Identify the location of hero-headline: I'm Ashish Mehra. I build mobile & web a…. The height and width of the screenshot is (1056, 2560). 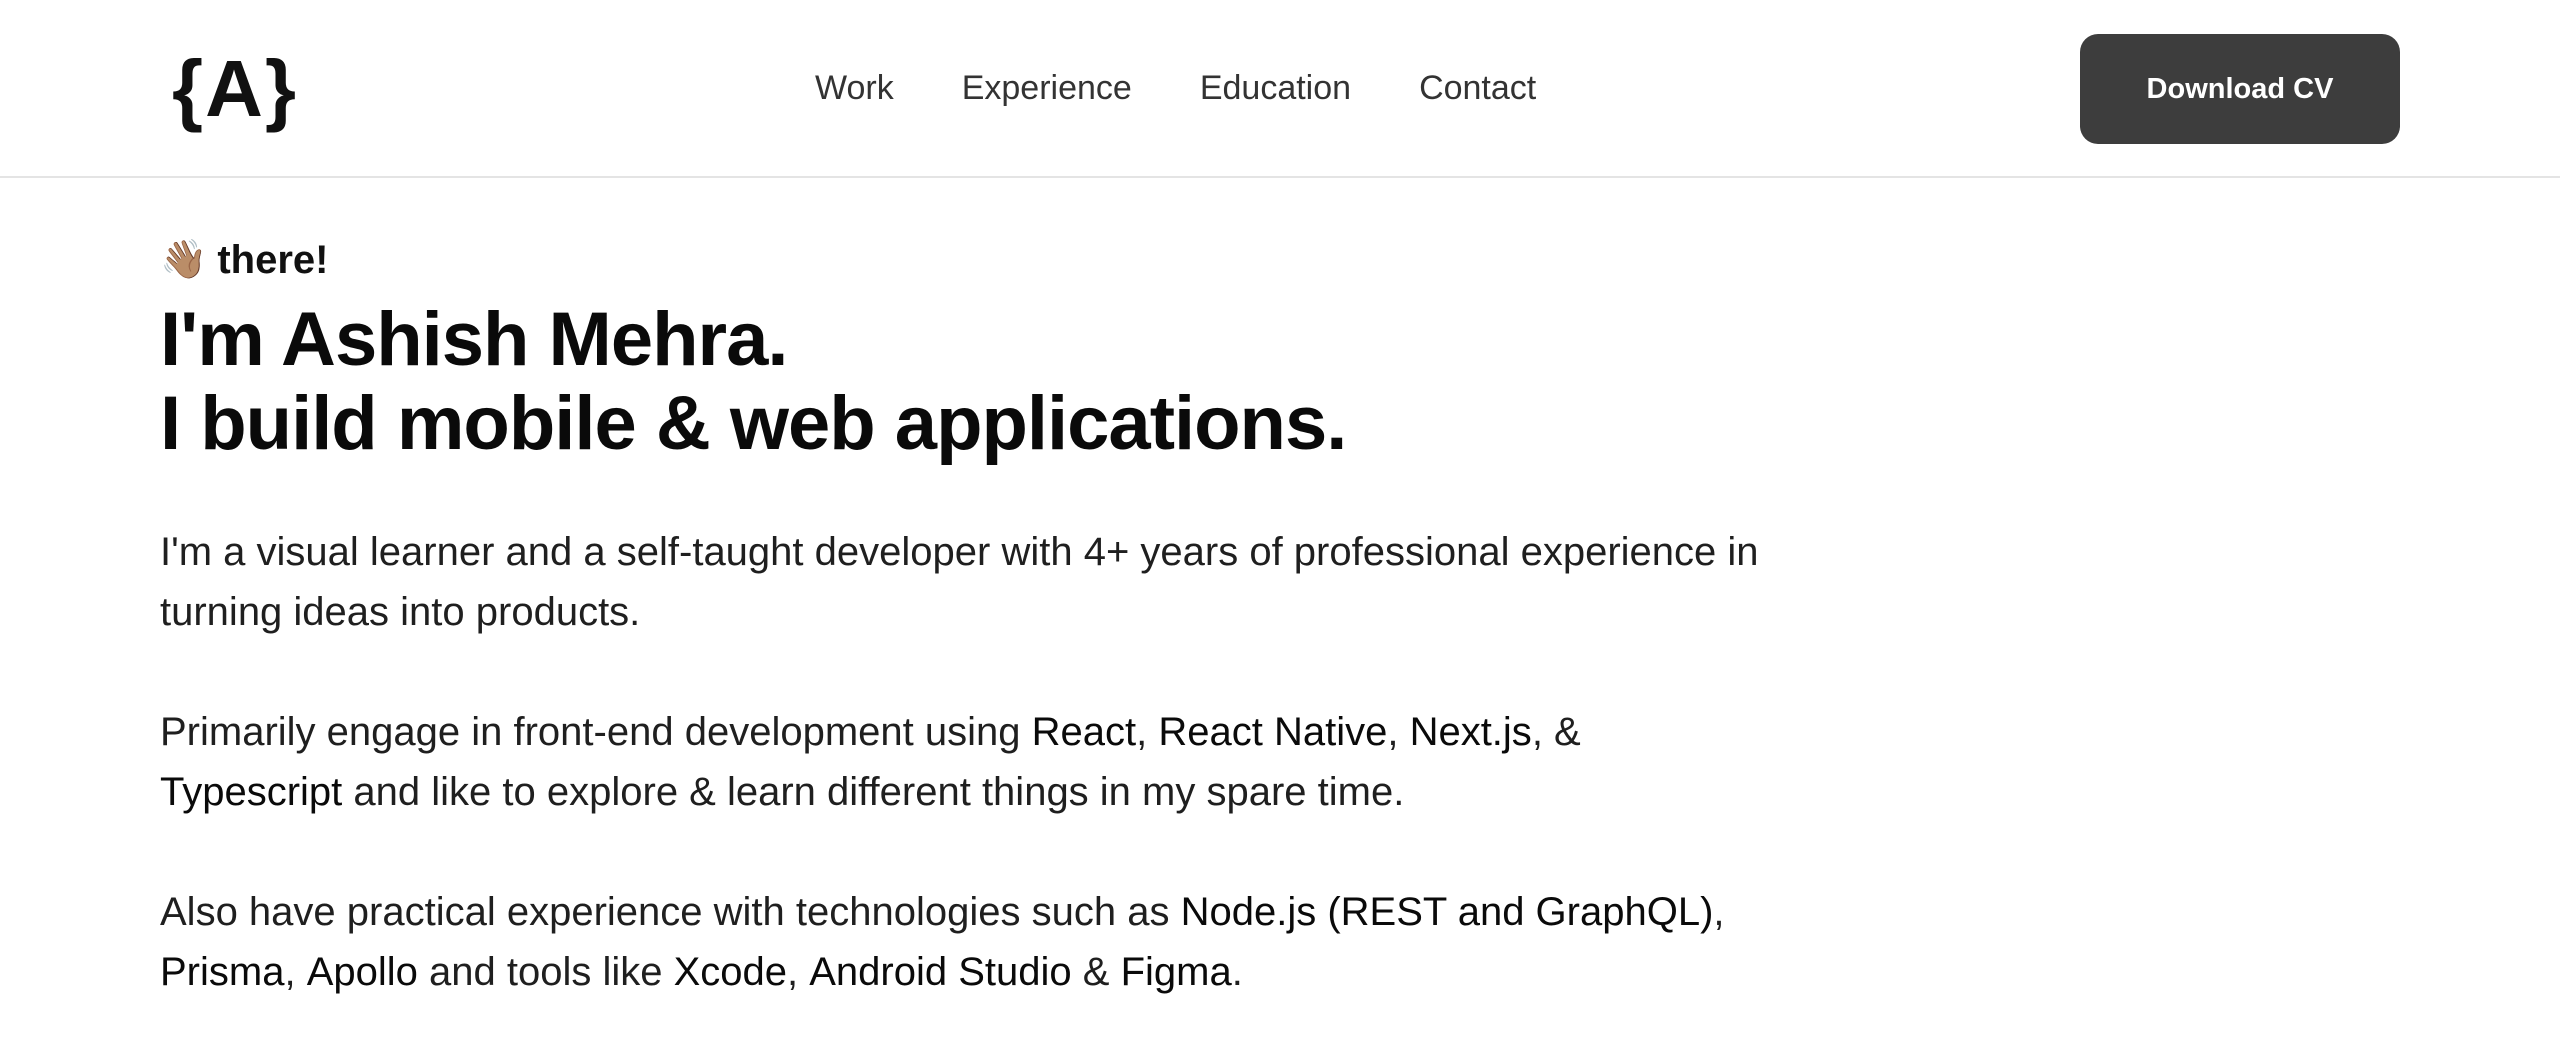
(960, 382).